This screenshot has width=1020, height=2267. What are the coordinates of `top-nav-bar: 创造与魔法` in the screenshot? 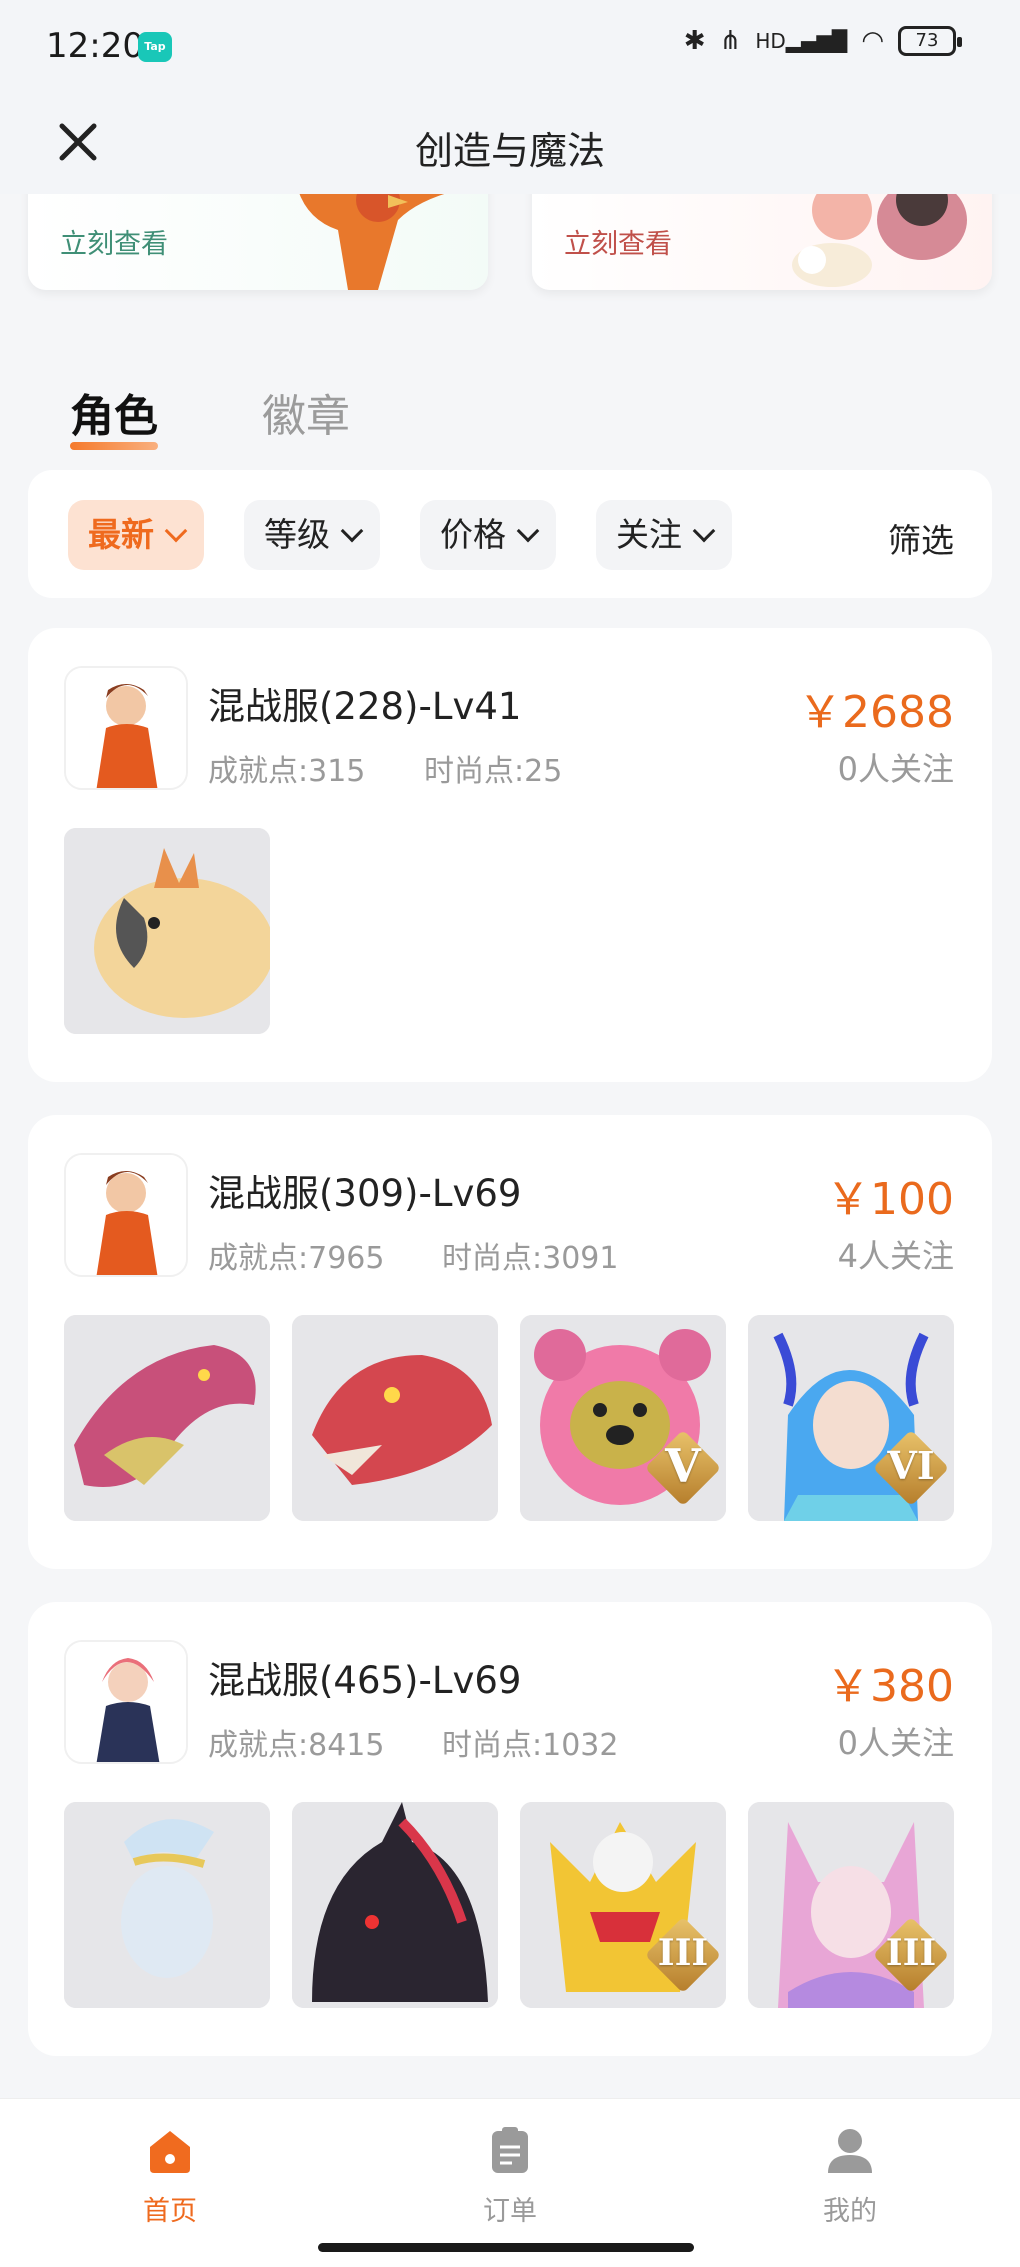 It's located at (510, 143).